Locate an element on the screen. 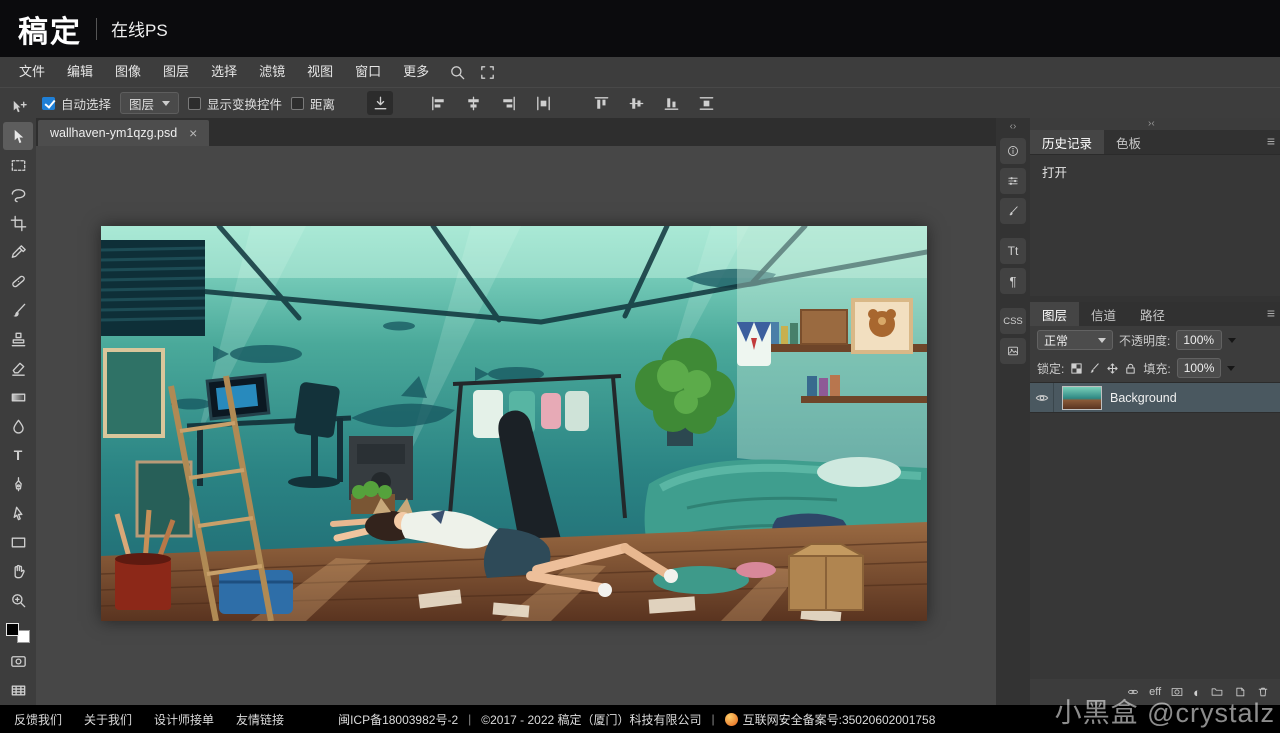 Image resolution: width=1280 pixels, height=733 pixels. tool-crop is located at coordinates (18, 223).